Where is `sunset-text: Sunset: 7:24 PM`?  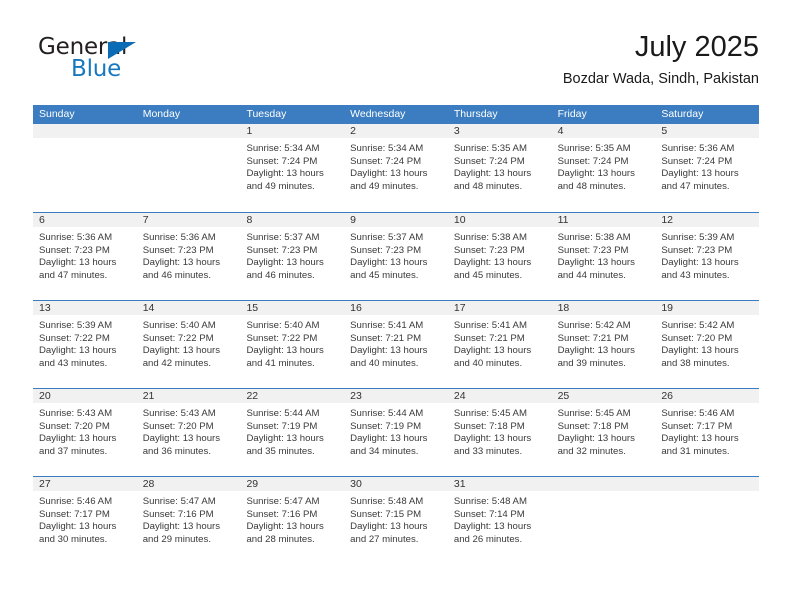
sunset-text: Sunset: 7:24 PM is located at coordinates (489, 161).